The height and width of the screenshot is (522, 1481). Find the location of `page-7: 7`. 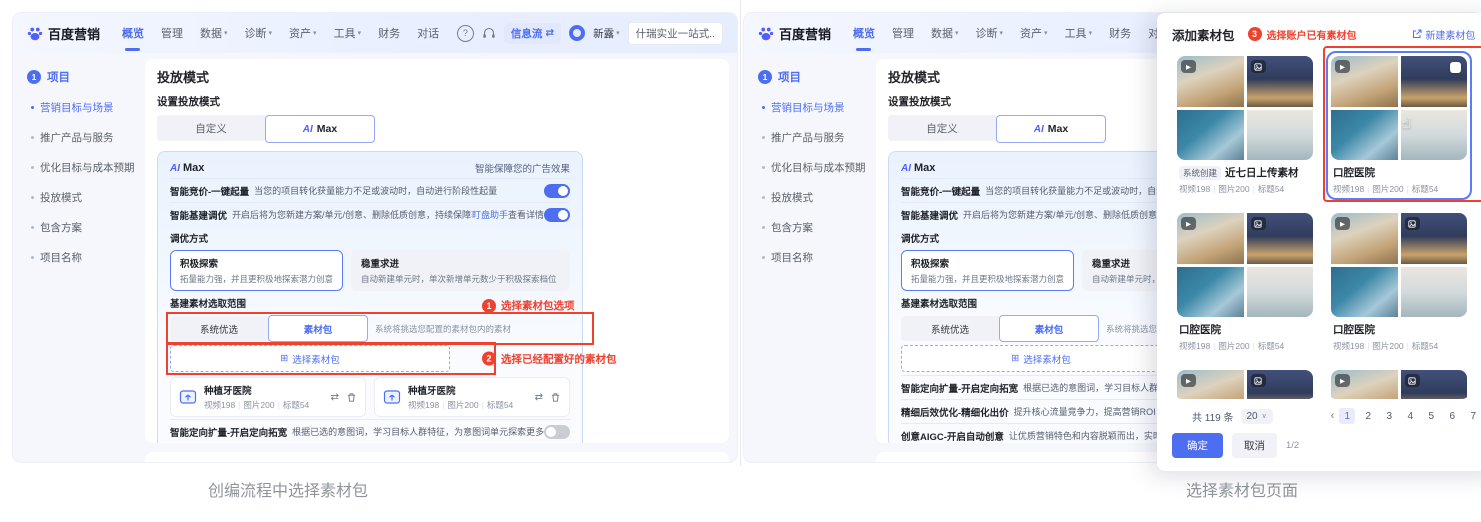

page-7: 7 is located at coordinates (1473, 416).